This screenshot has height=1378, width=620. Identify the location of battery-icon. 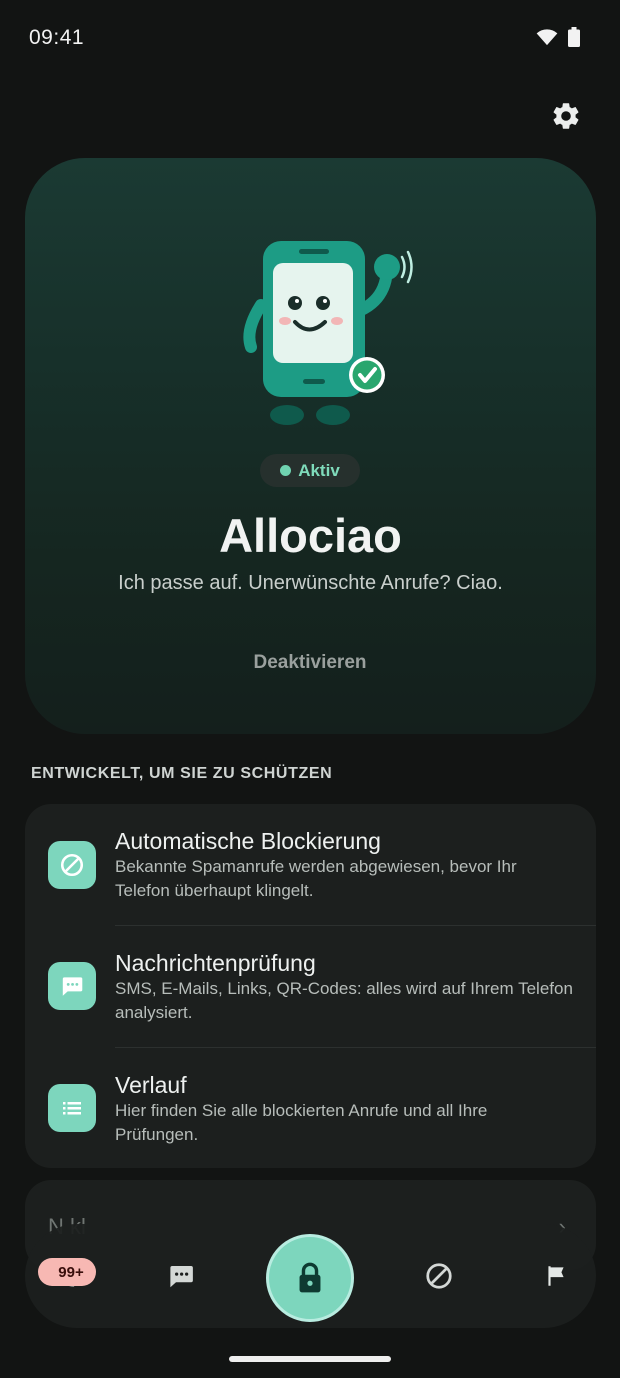
(574, 37).